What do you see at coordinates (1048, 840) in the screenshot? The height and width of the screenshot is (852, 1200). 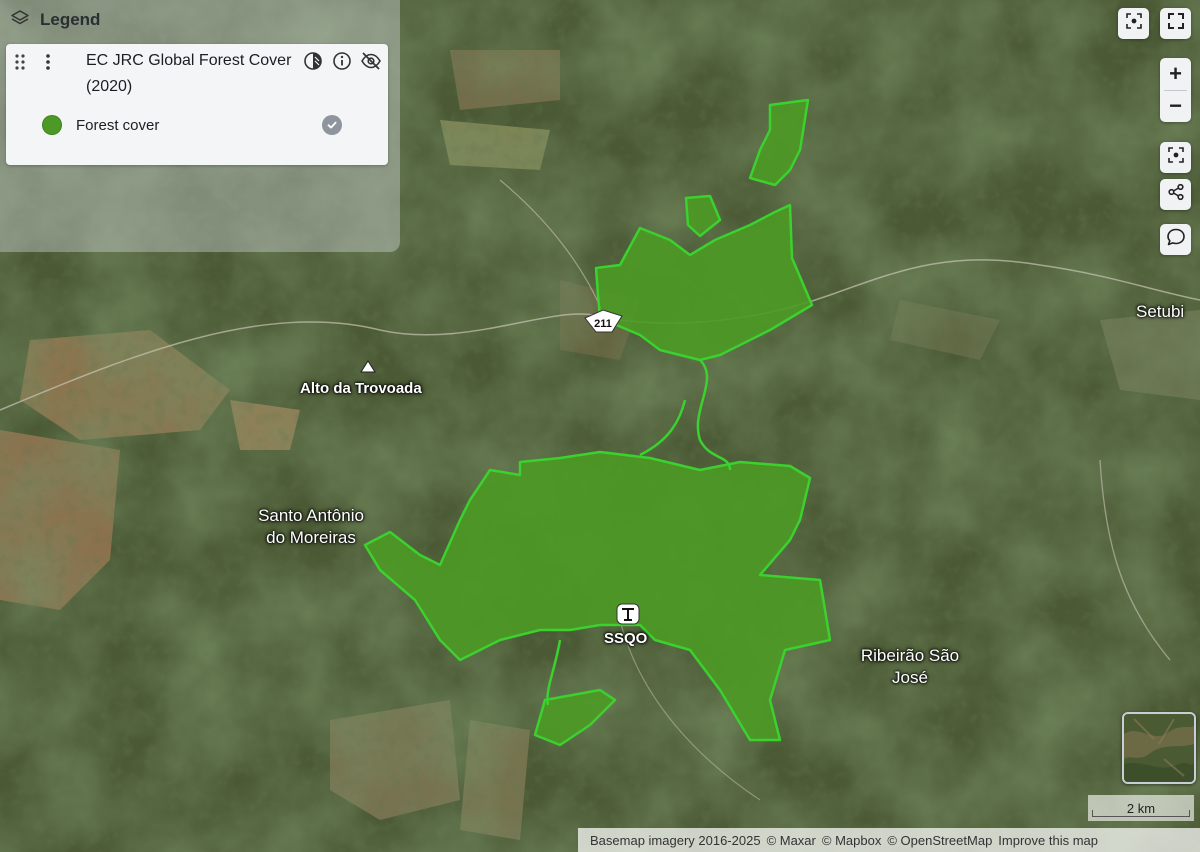 I see `improve-map-link: Improve this map` at bounding box center [1048, 840].